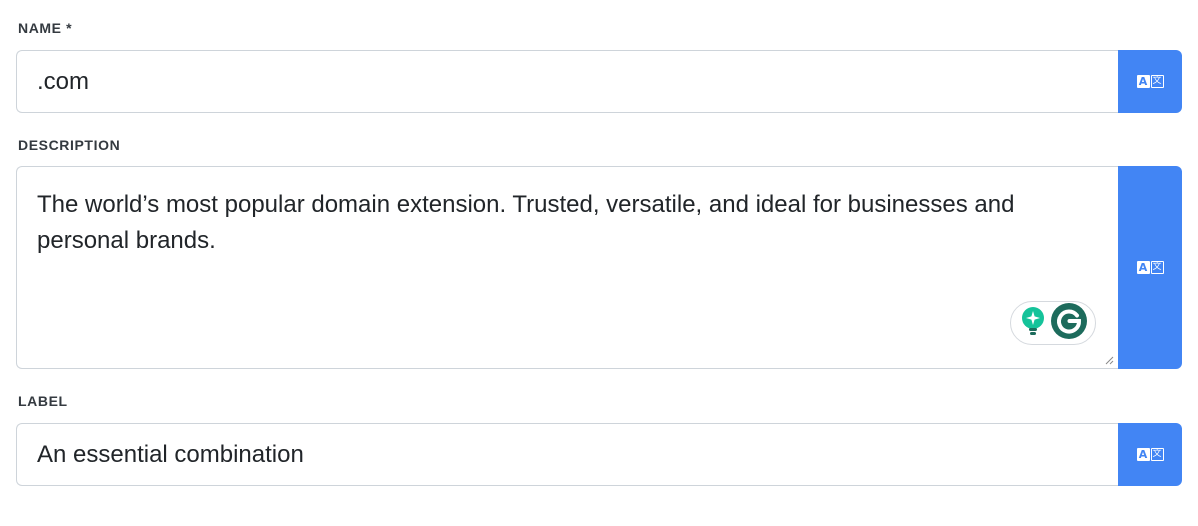 The width and height of the screenshot is (1198, 526). What do you see at coordinates (567, 454) in the screenshot?
I see `label-input` at bounding box center [567, 454].